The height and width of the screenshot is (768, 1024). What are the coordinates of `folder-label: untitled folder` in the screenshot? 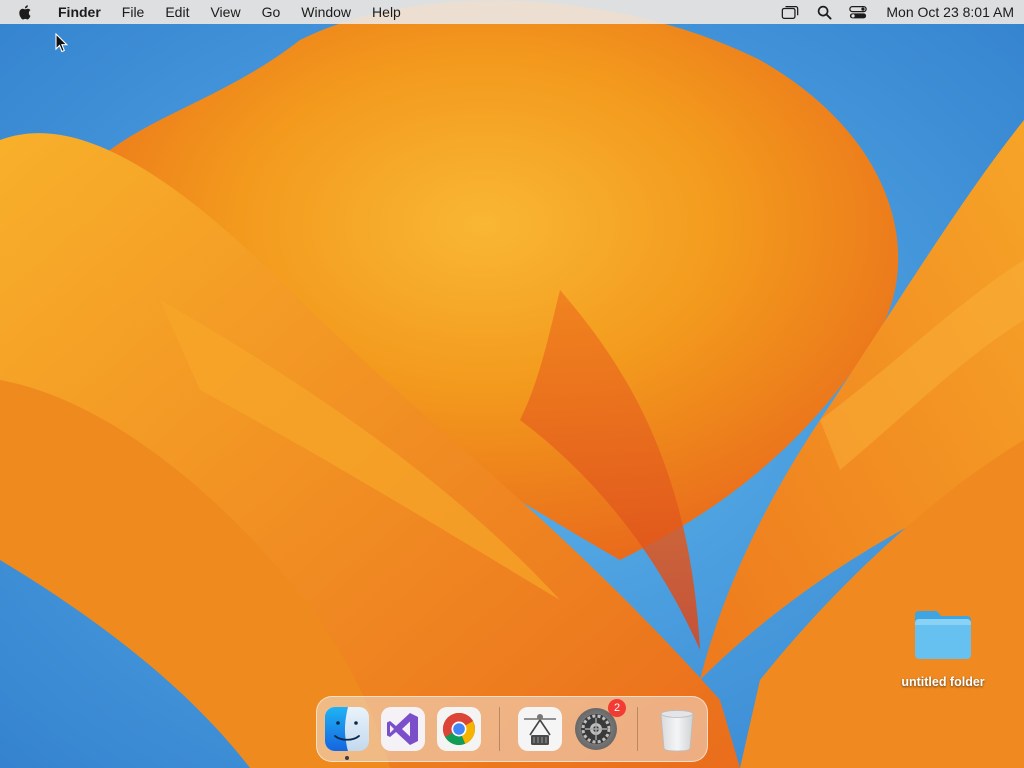 It's located at (943, 682).